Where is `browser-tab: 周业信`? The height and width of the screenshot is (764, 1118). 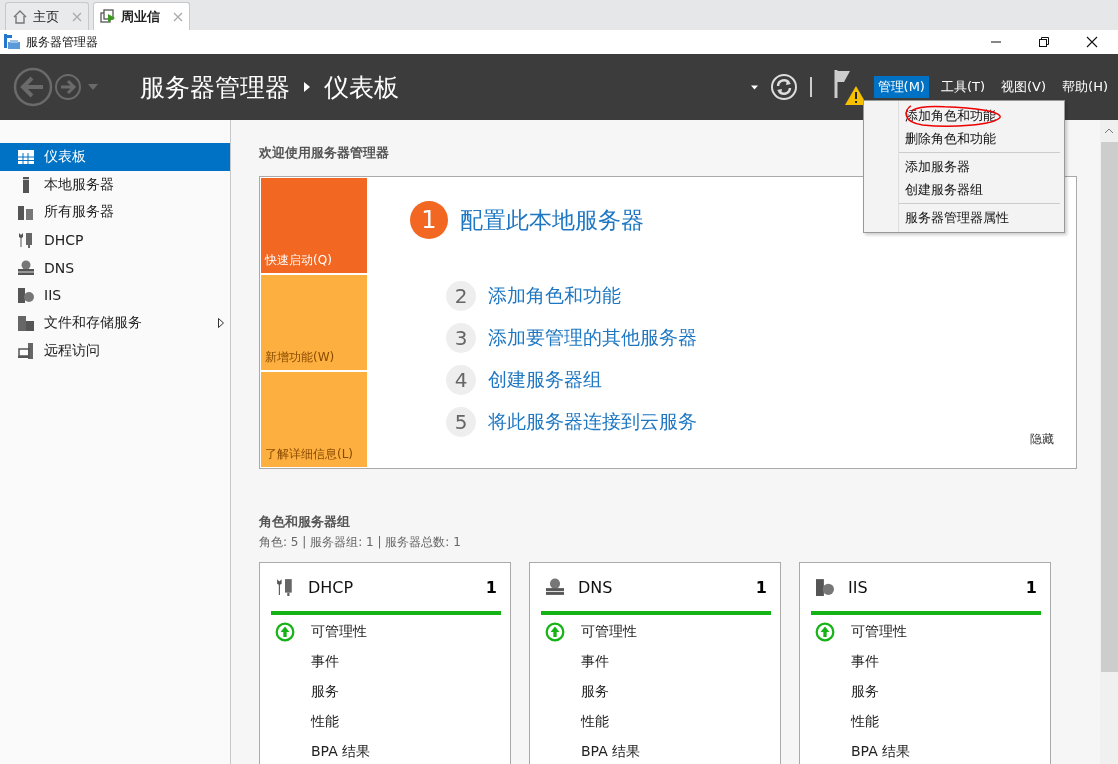 browser-tab: 周业信 is located at coordinates (141, 16).